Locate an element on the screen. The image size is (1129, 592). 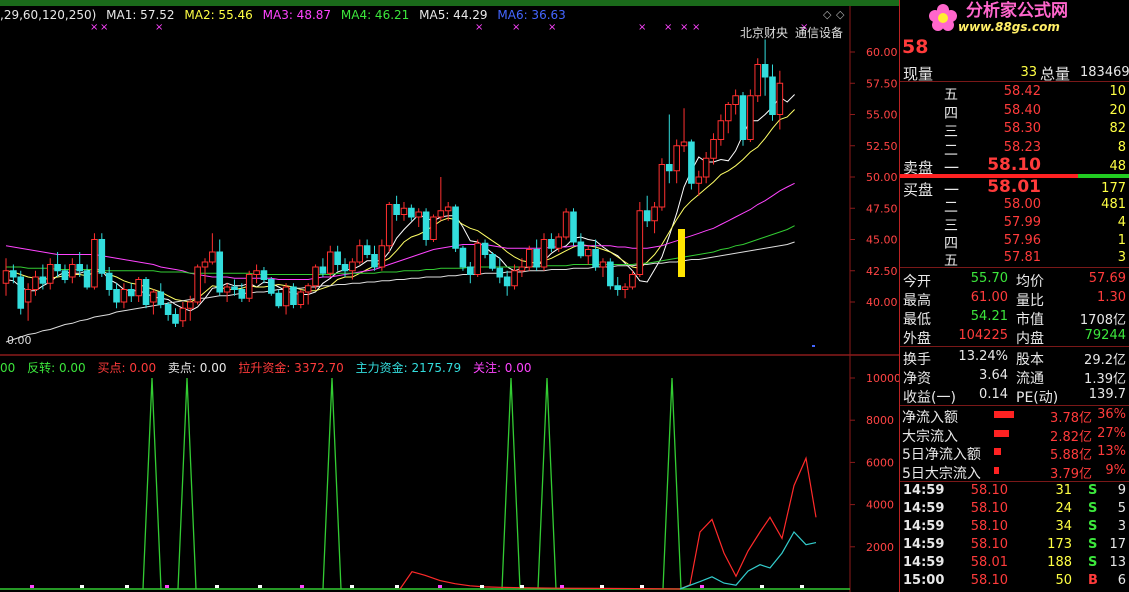
ask-row: 三 58.30 82 is located at coordinates (1014, 130).